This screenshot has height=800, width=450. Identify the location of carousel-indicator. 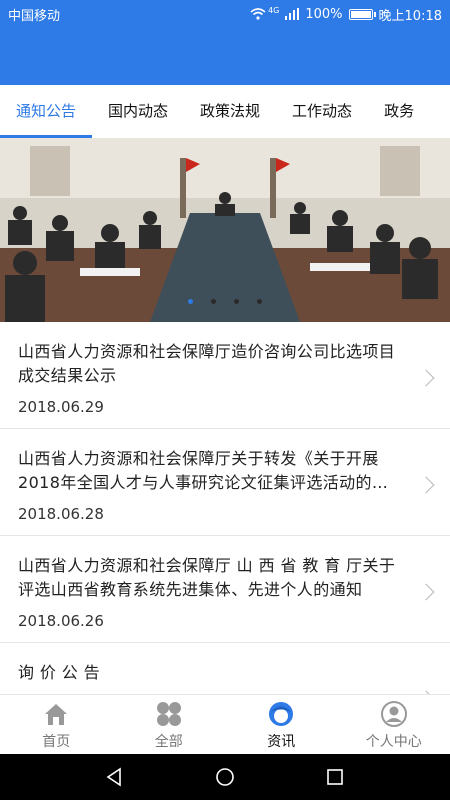
(225, 301).